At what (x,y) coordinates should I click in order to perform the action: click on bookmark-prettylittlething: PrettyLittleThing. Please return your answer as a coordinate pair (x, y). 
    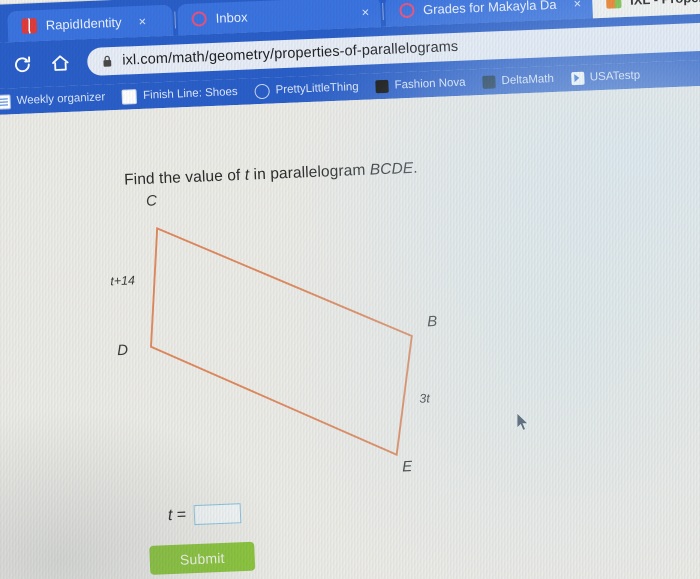
    Looking at the image, I should click on (306, 89).